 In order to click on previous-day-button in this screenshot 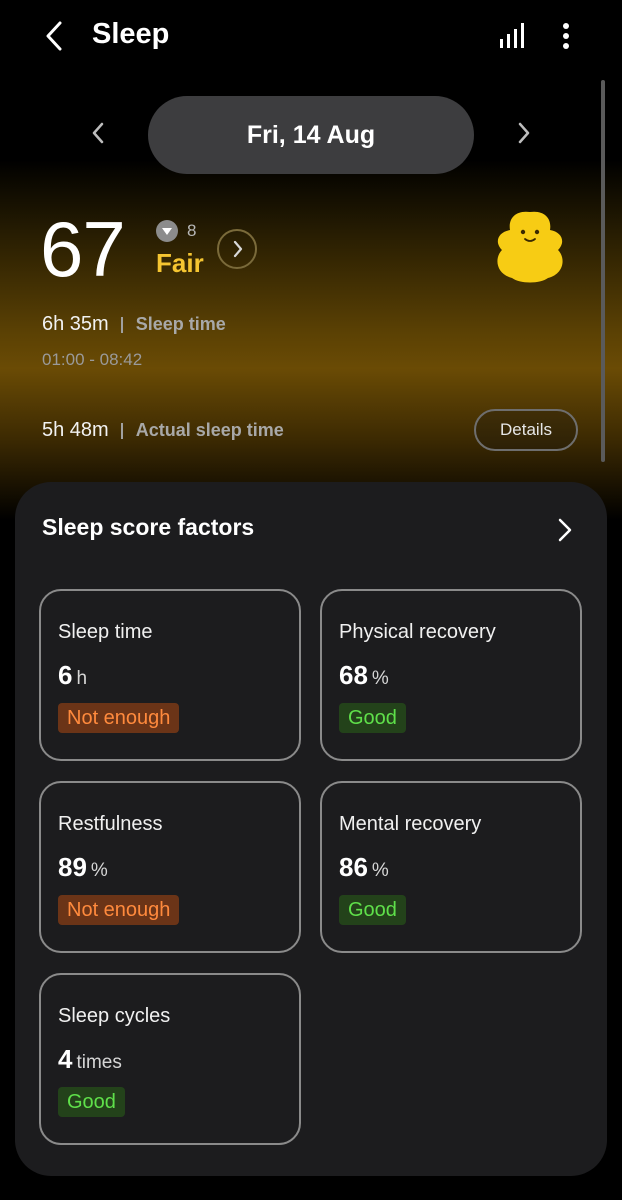, I will do `click(98, 133)`.